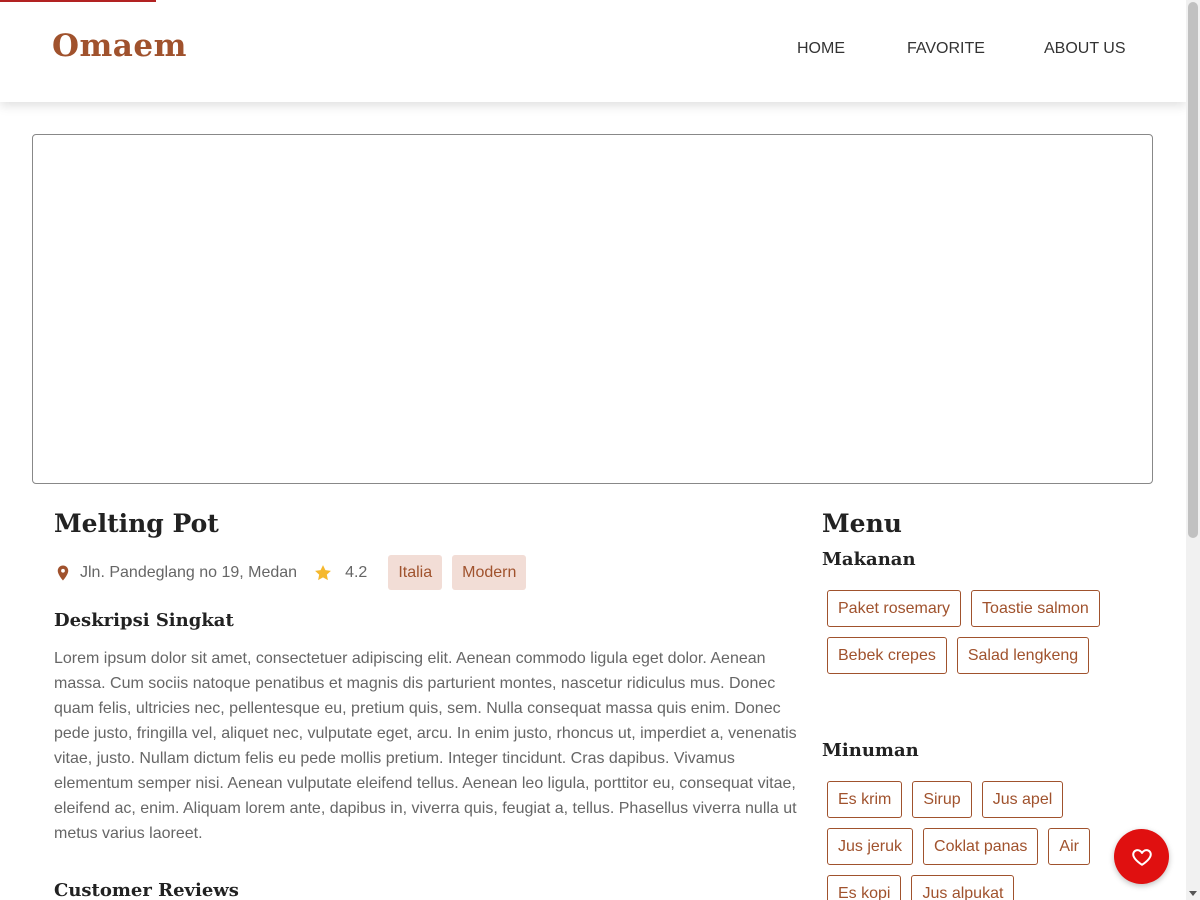  I want to click on menu-item-chip: Jus alpukat, so click(963, 887).